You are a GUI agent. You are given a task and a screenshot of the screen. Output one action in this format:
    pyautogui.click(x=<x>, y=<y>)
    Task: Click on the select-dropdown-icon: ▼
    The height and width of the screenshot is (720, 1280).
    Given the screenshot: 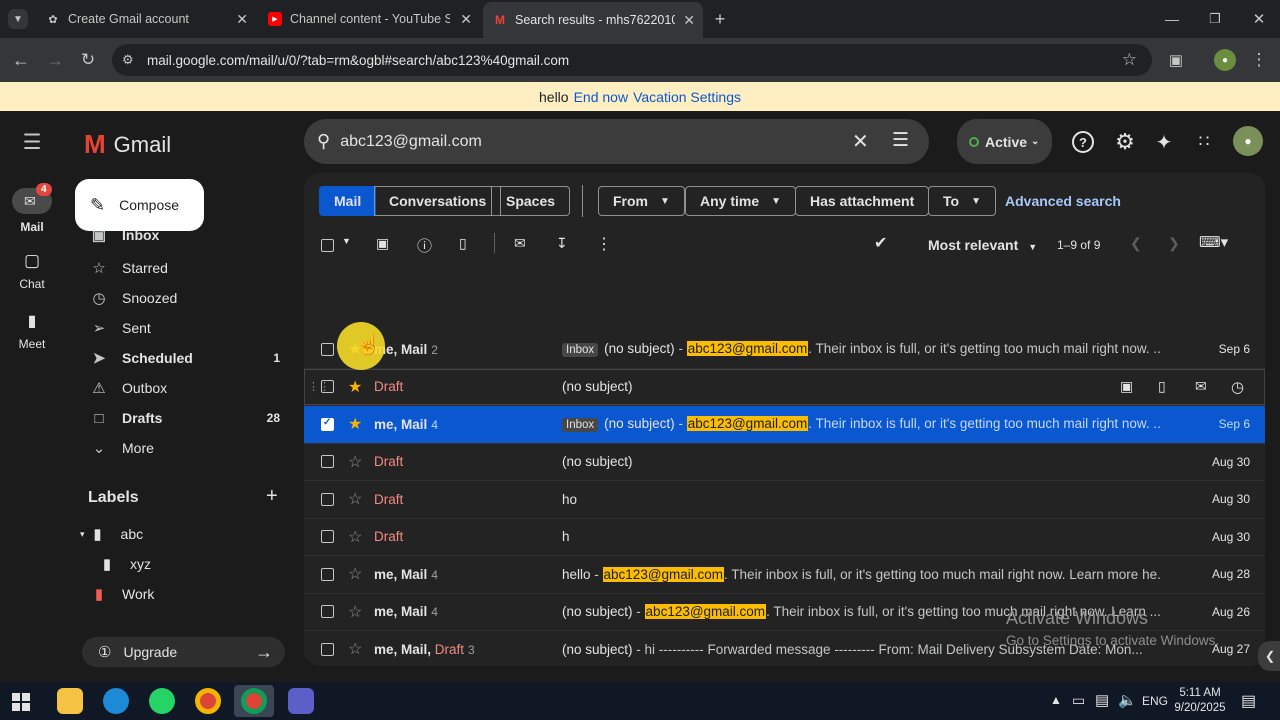 What is the action you would take?
    pyautogui.click(x=346, y=241)
    